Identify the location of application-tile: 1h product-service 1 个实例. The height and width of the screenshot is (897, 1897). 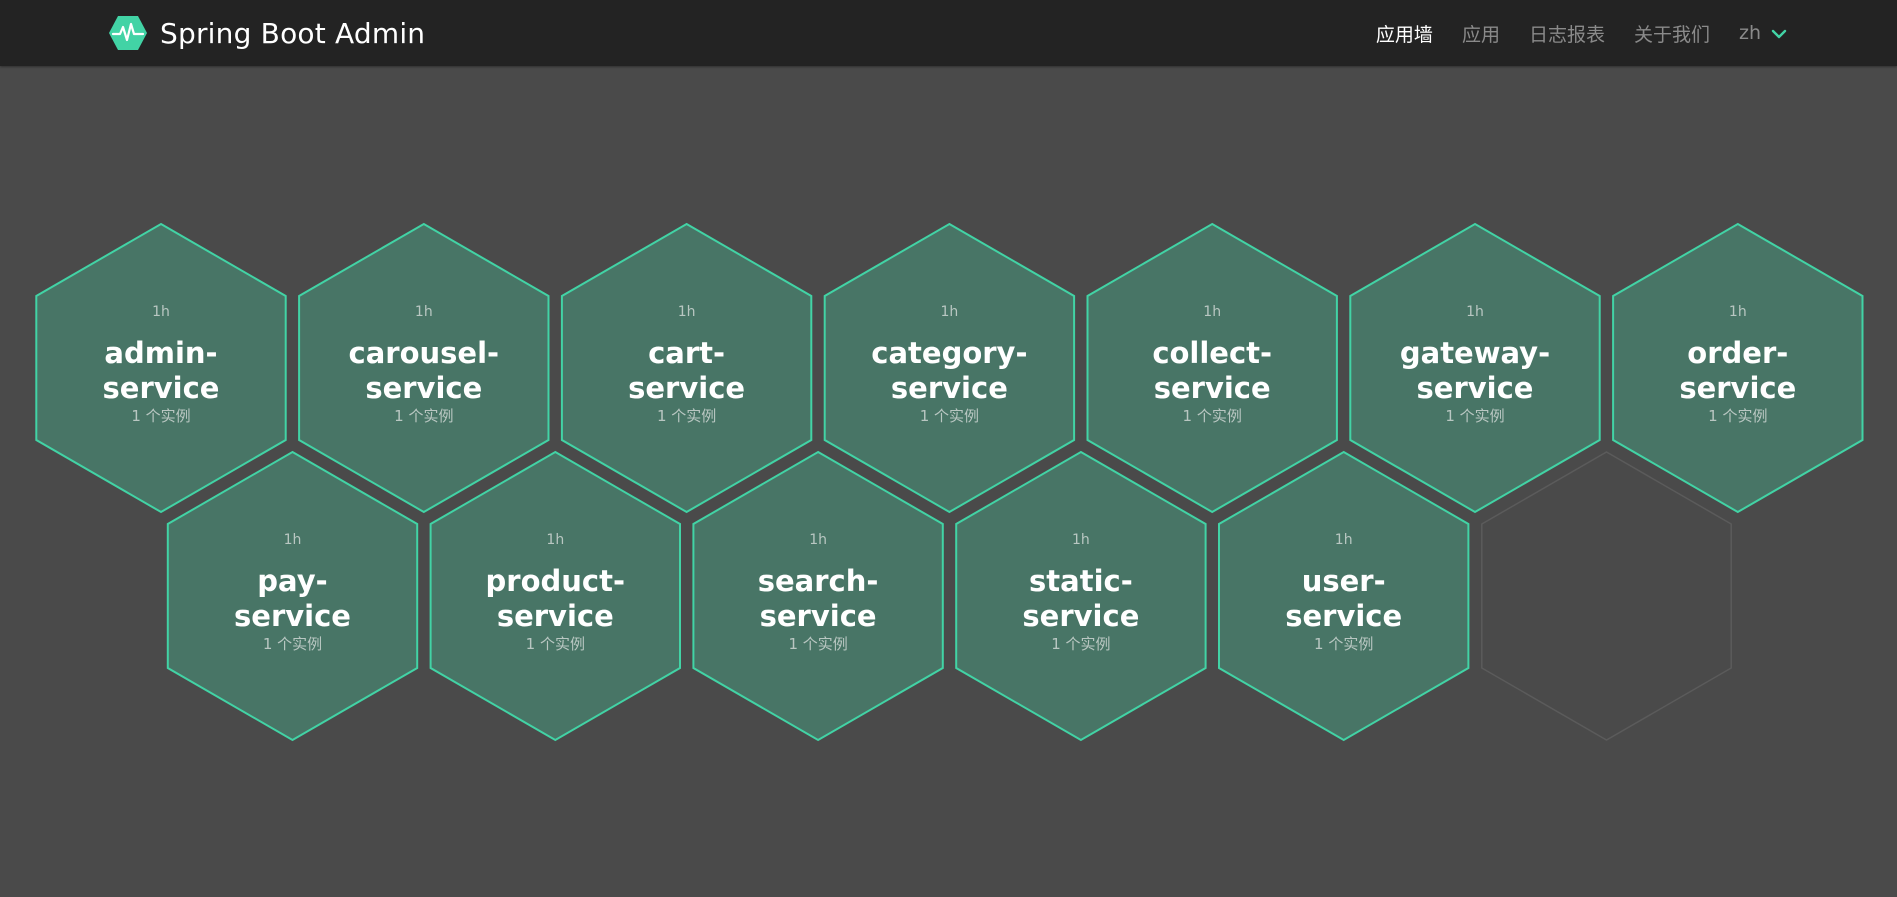
(555, 596).